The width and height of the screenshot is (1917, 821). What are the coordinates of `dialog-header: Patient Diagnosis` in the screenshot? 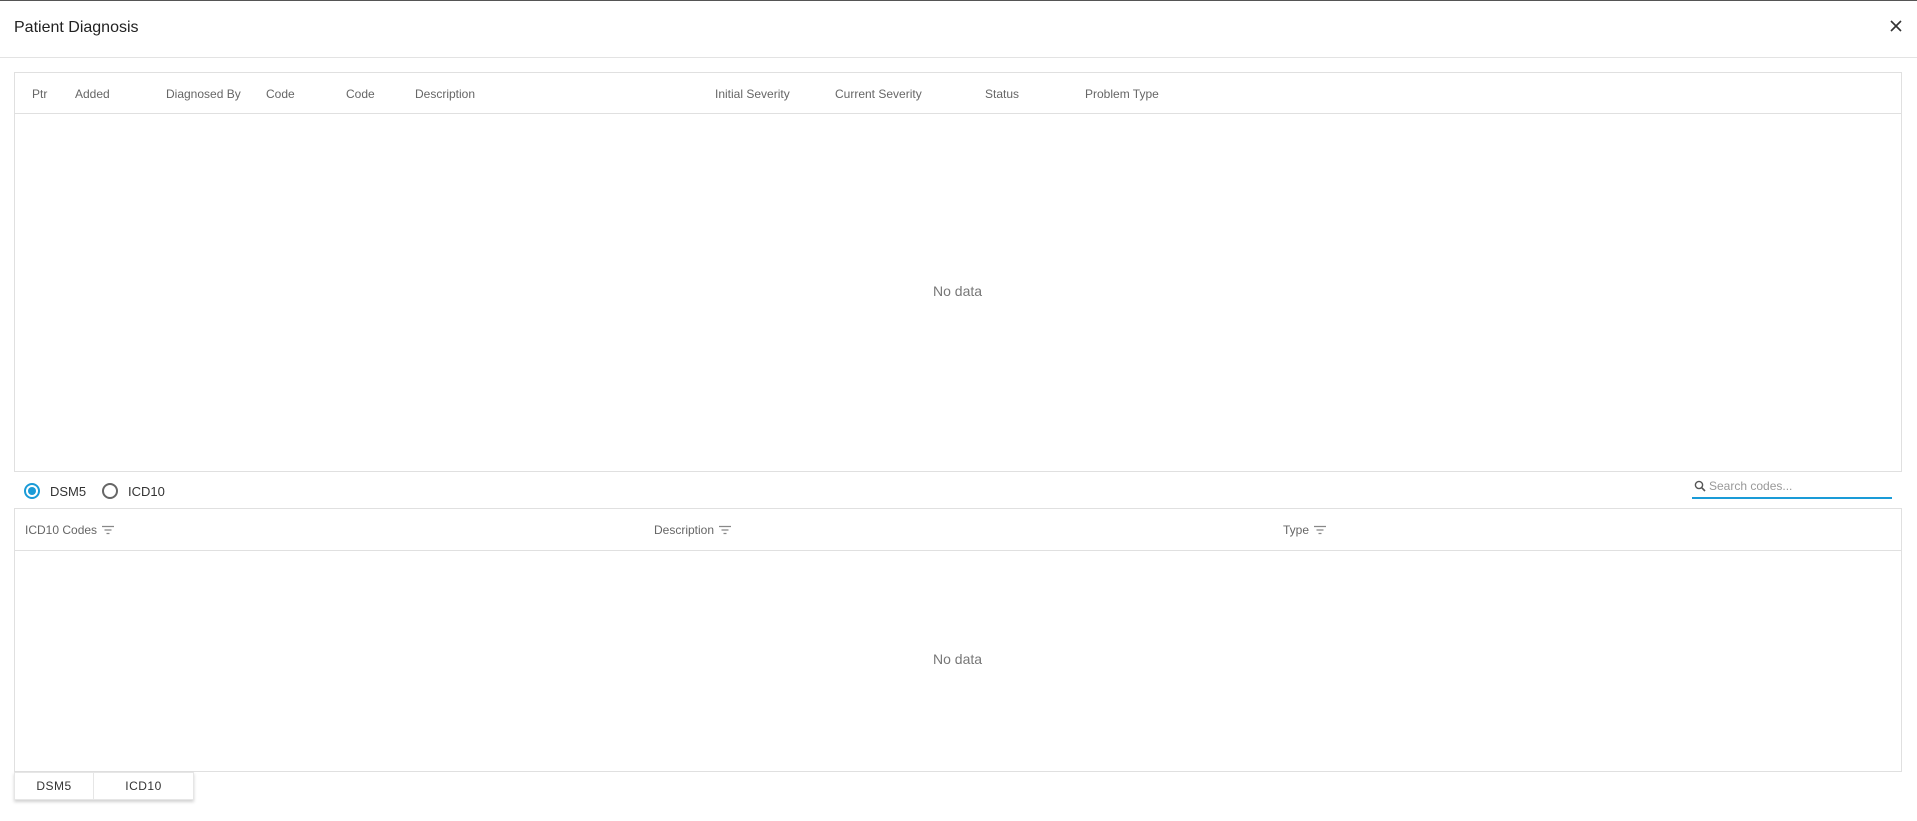 It's located at (958, 29).